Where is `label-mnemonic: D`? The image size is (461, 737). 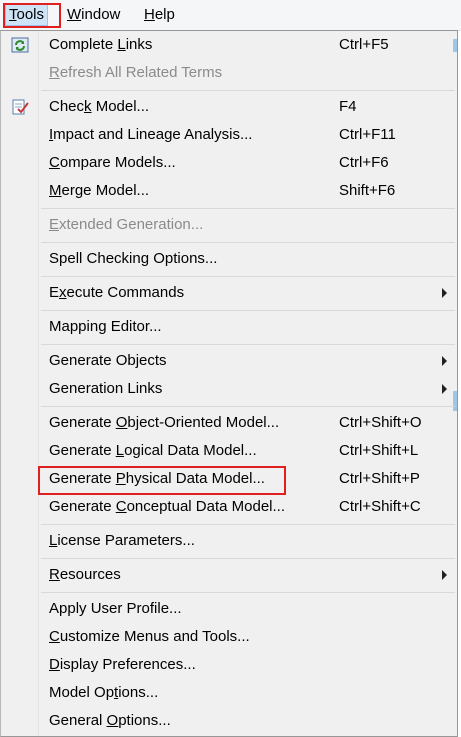
label-mnemonic: D is located at coordinates (54, 664).